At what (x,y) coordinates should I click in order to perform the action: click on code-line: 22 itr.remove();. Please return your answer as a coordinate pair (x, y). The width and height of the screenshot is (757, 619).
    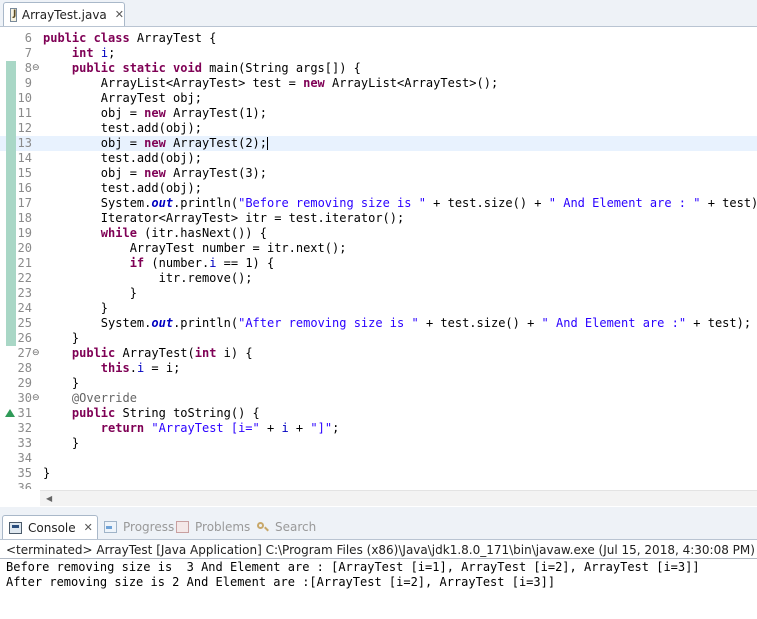
    Looking at the image, I should click on (378, 278).